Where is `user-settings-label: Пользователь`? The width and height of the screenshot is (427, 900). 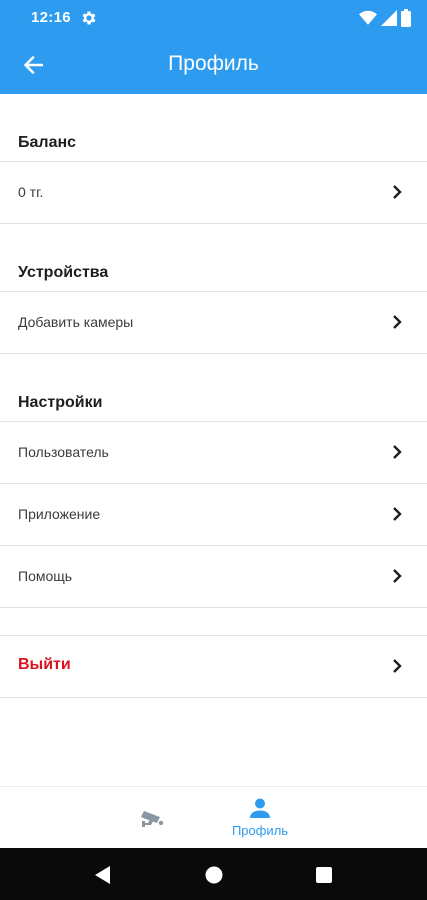
user-settings-label: Пользователь is located at coordinates (63, 452).